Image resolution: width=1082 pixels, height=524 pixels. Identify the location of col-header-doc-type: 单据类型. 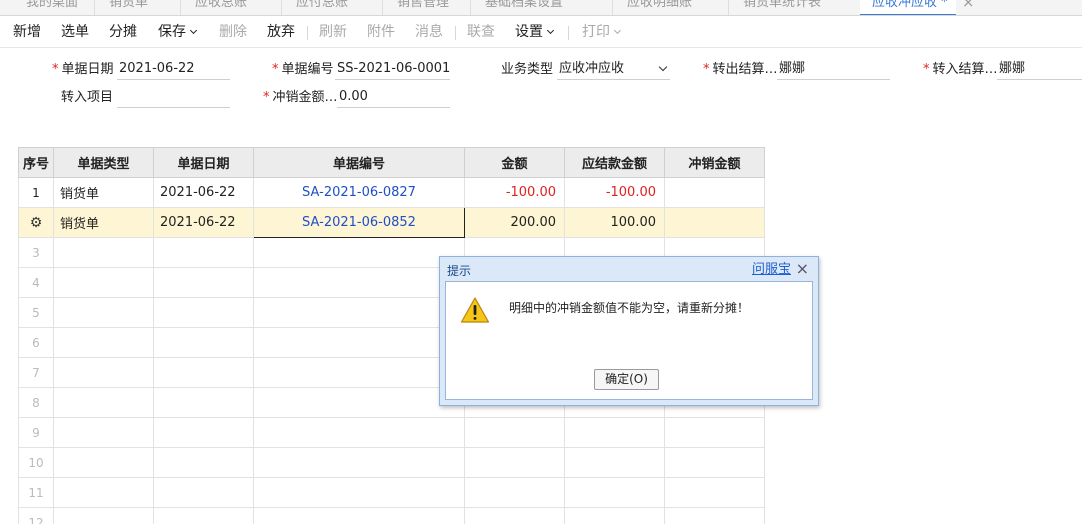
(103, 162).